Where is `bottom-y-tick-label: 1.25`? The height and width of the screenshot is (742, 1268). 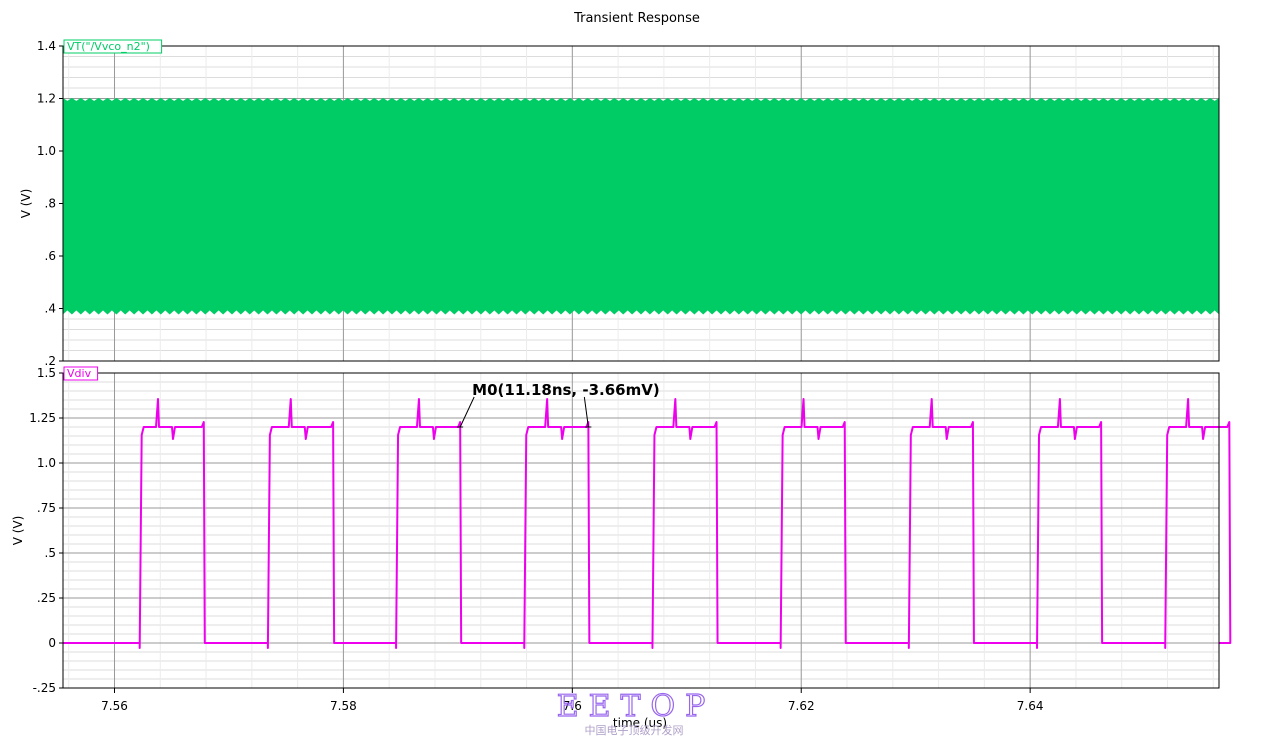
bottom-y-tick-label: 1.25 is located at coordinates (42, 418).